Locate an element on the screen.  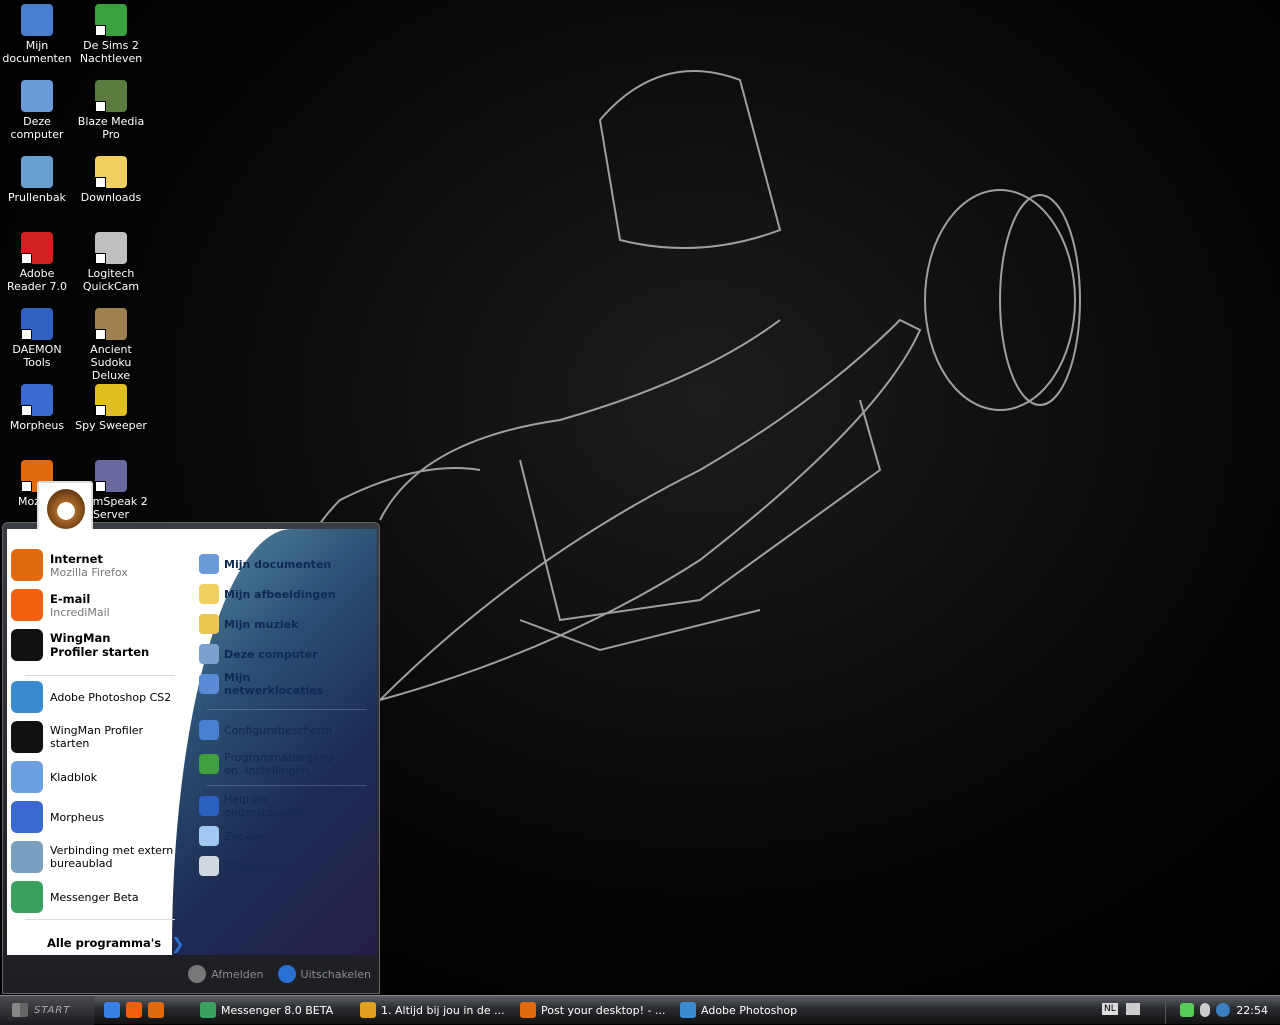
pinned-item: Internet Mozilla Firefox is located at coordinates (69, 565).